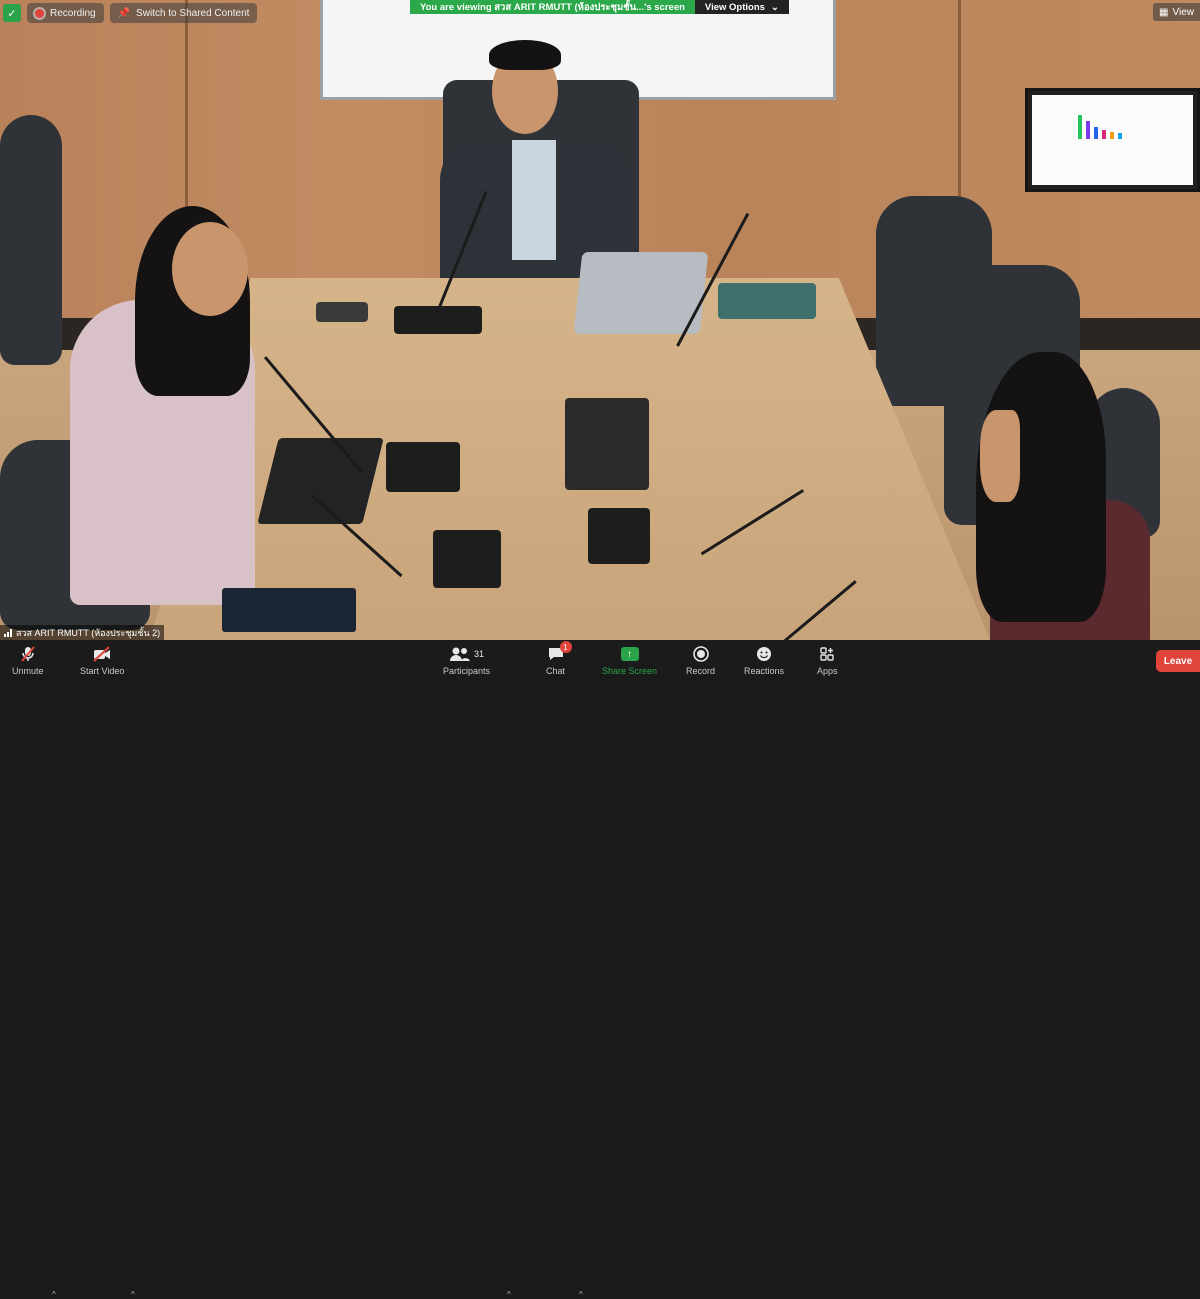  I want to click on tv-screen, so click(1112, 140).